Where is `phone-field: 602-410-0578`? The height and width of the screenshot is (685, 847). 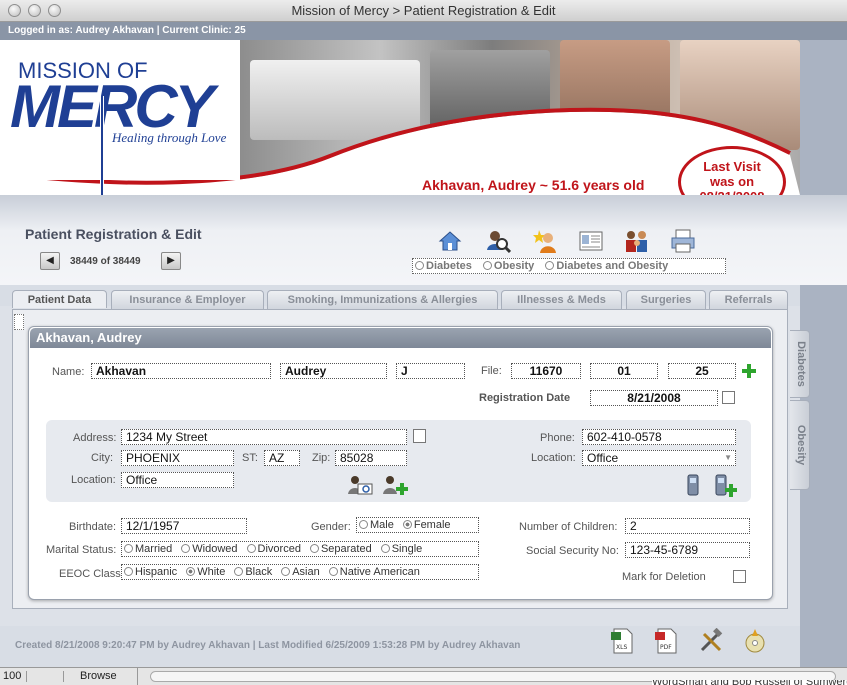 phone-field: 602-410-0578 is located at coordinates (659, 437).